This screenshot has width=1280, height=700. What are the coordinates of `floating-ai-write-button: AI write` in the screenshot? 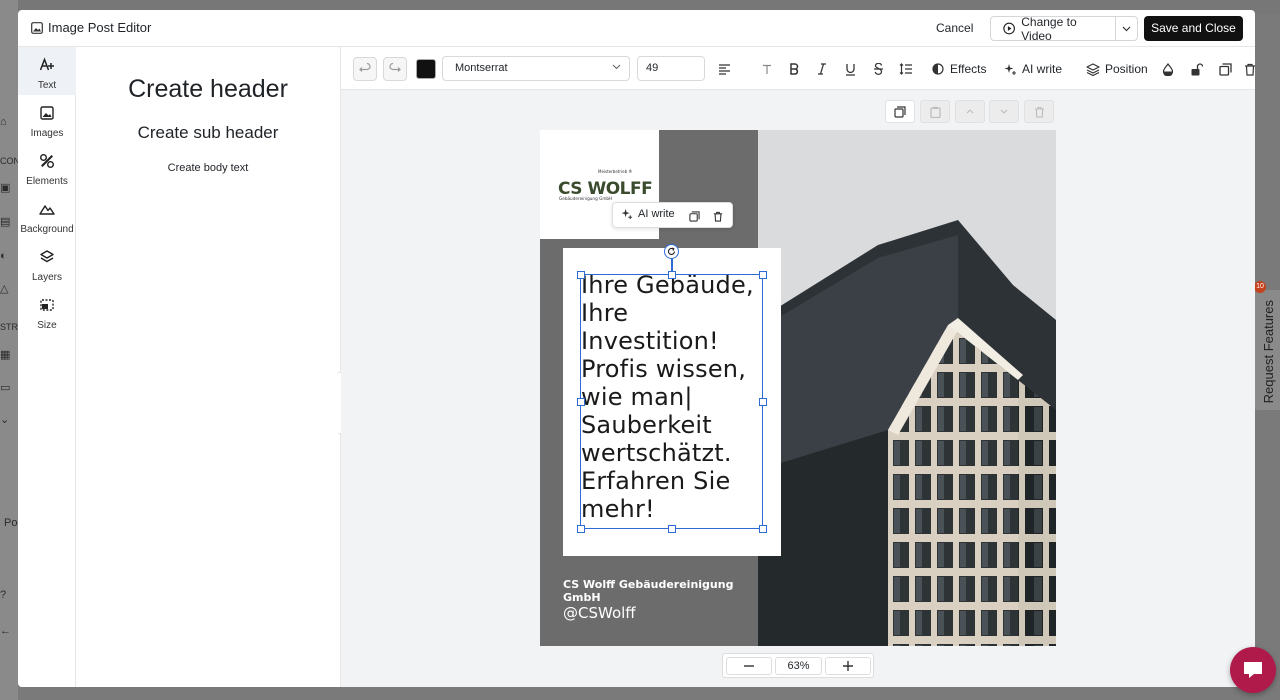 It's located at (648, 214).